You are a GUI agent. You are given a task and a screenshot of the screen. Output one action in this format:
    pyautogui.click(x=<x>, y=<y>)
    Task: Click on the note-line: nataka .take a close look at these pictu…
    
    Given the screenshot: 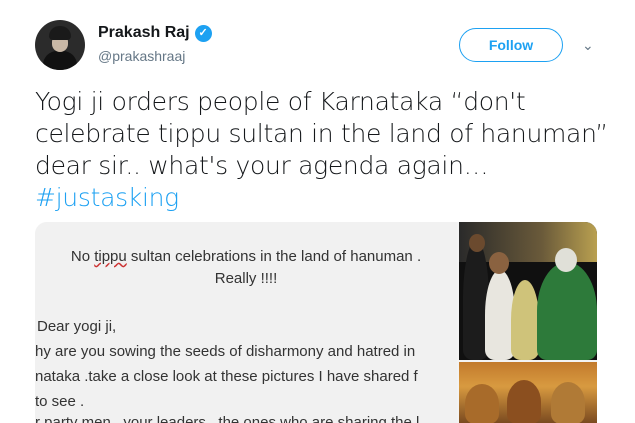 What is the action you would take?
    pyautogui.click(x=226, y=376)
    